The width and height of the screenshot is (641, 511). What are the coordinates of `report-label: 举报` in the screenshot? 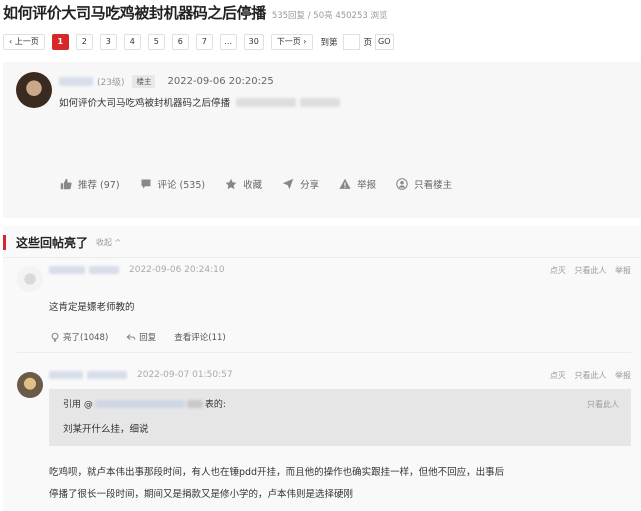 It's located at (367, 185).